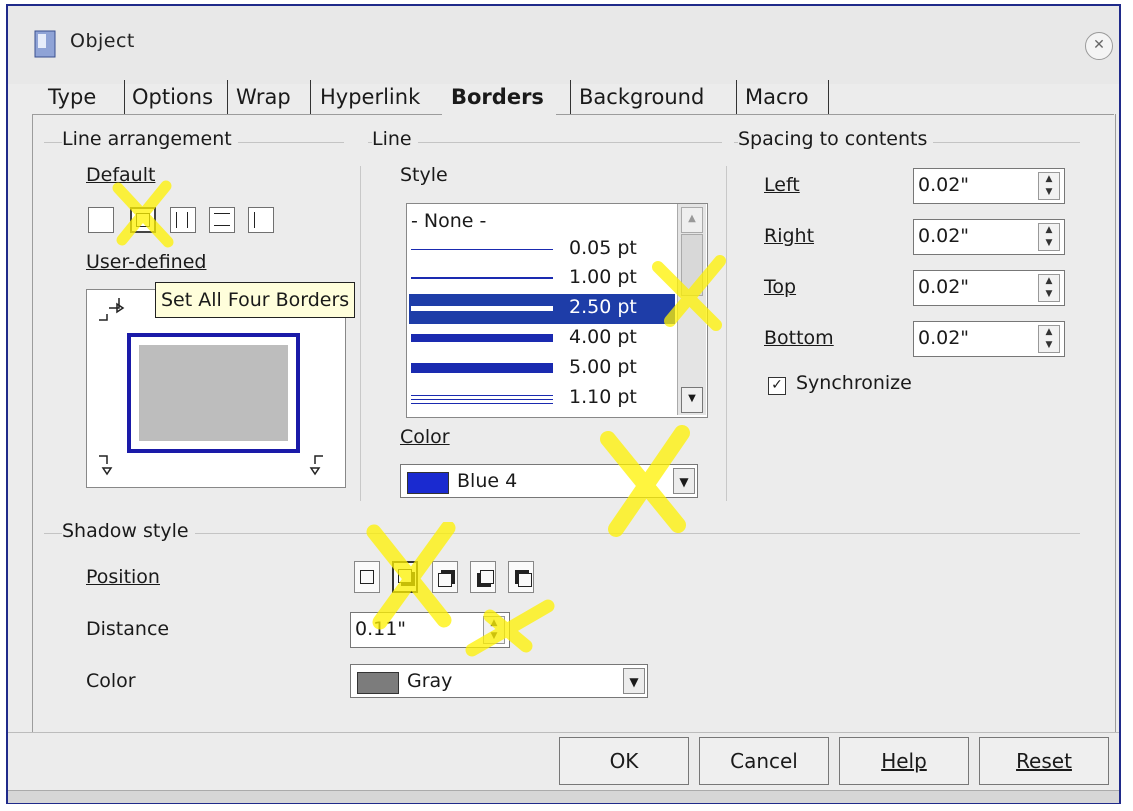 The height and width of the screenshot is (811, 1133). I want to click on style-item: 5.00 pt, so click(542, 369).